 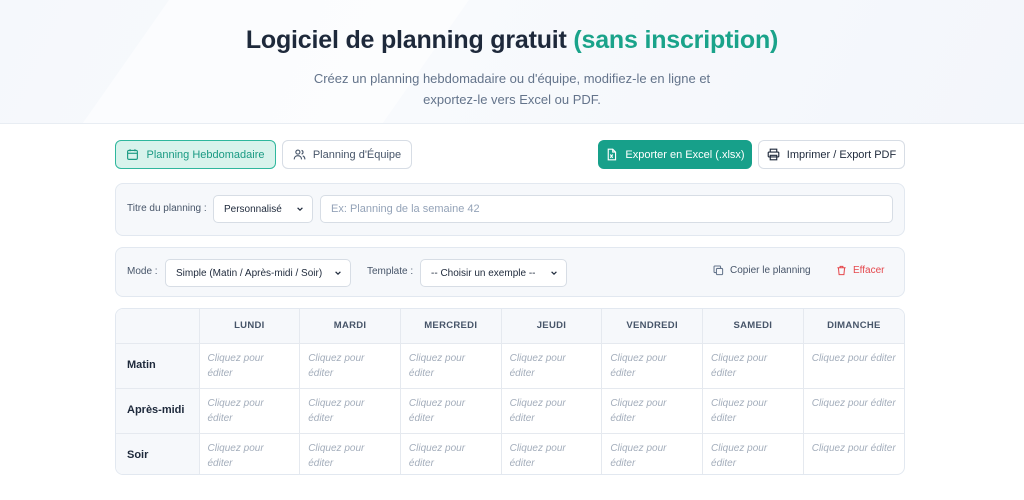 I want to click on day-header: SAMEDI, so click(x=753, y=326).